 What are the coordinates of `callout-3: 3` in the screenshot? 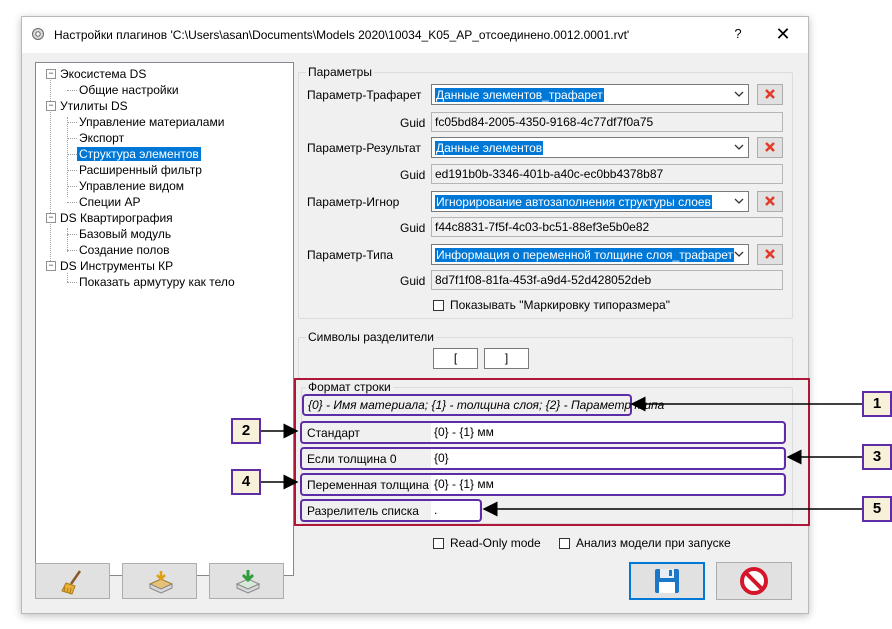 It's located at (877, 457).